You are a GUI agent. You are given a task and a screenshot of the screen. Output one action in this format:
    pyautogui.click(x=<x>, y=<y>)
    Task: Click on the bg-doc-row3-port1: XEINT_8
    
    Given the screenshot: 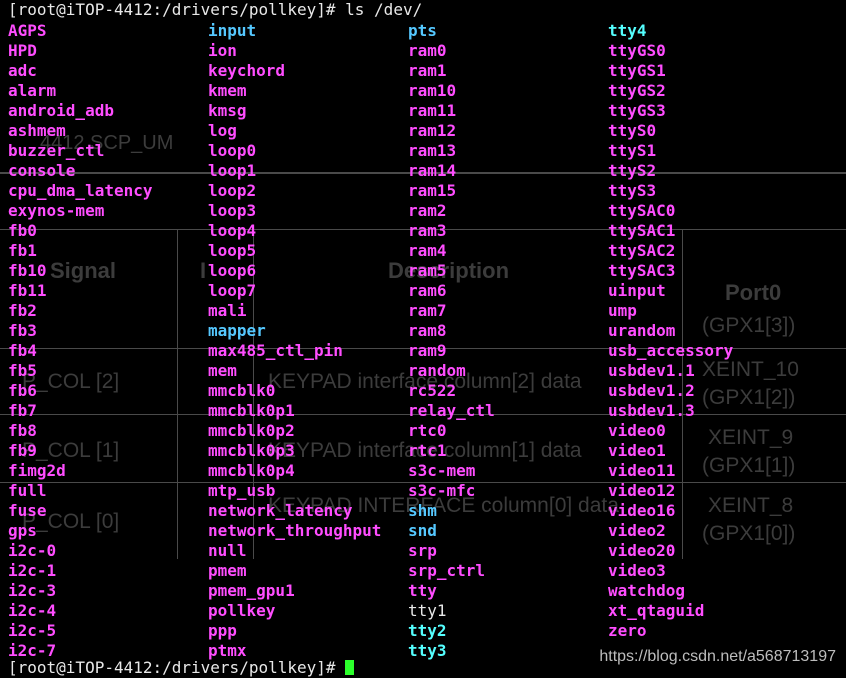 What is the action you would take?
    pyautogui.click(x=751, y=505)
    